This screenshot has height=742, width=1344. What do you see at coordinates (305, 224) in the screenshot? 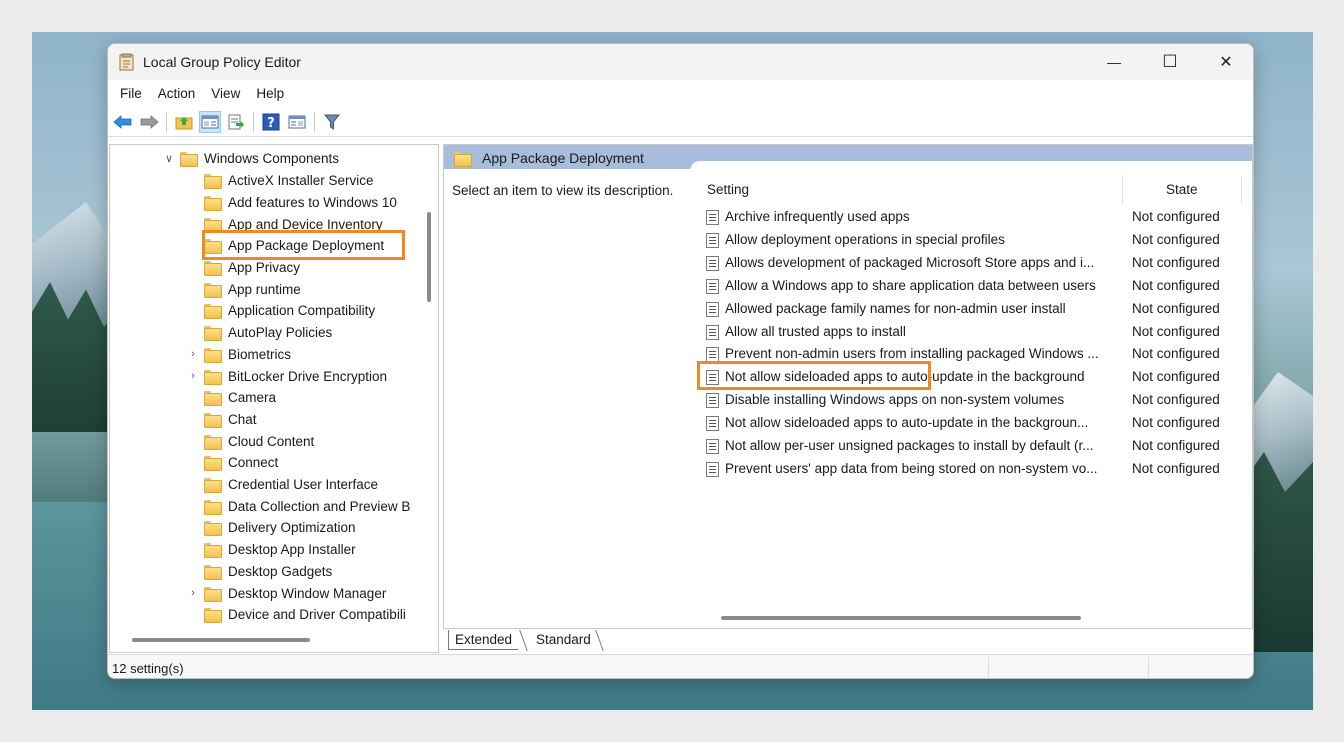
I see `tree-item-label: App and Device Inventory` at bounding box center [305, 224].